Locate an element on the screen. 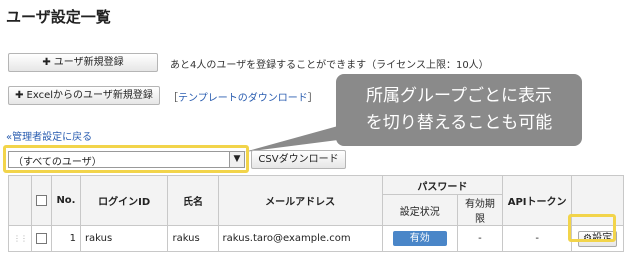  row-checkbox-cell is located at coordinates (41, 238).